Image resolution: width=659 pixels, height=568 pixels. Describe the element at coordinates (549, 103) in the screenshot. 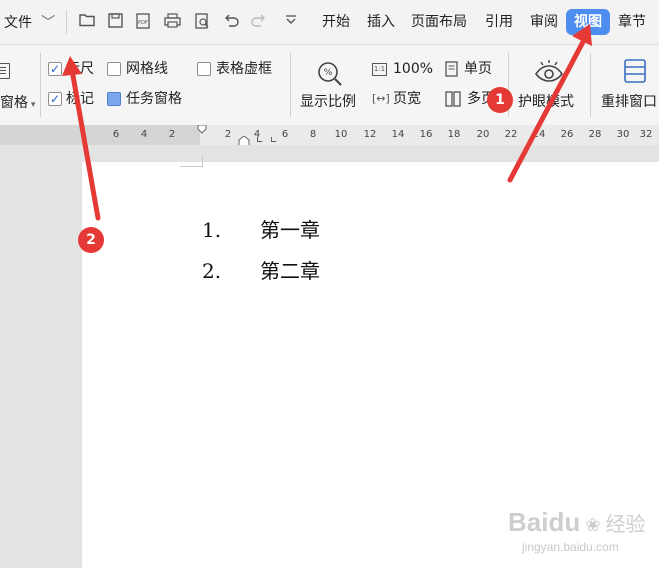

I see `arrow-to-view-tab` at that location.